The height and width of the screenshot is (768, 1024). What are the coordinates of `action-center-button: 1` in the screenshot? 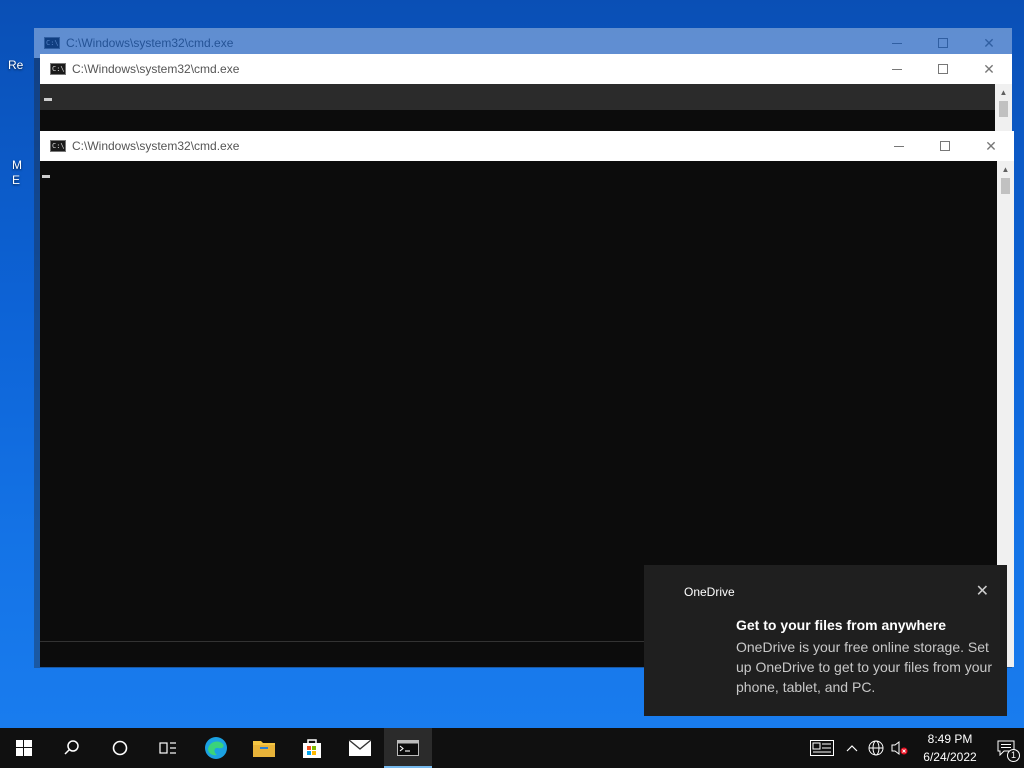 It's located at (1006, 748).